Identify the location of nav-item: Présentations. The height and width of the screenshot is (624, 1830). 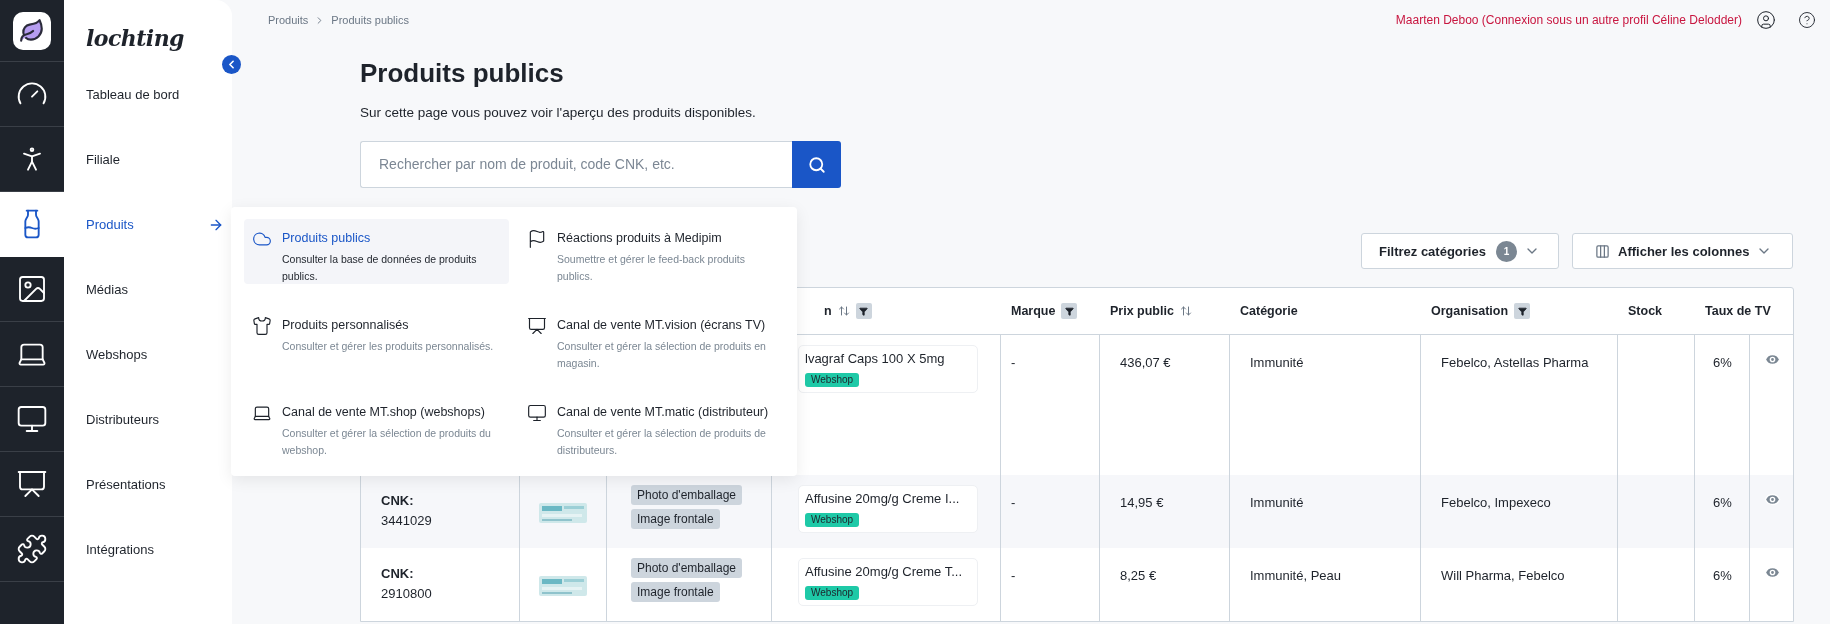
(126, 484).